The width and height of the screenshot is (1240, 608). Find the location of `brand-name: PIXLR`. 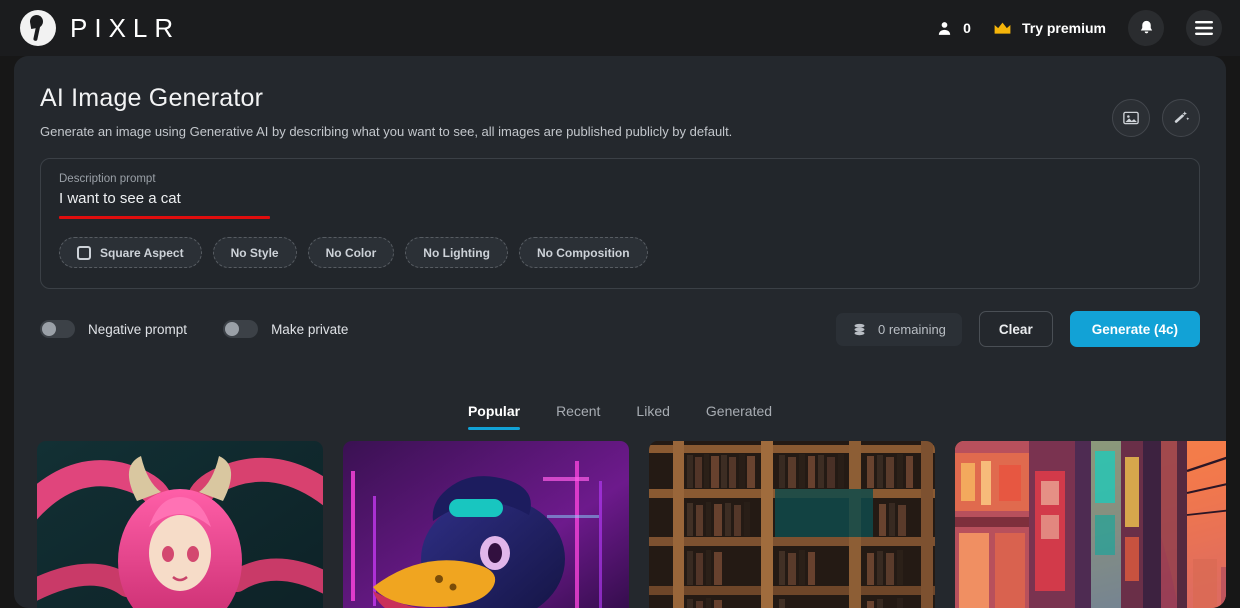

brand-name: PIXLR is located at coordinates (125, 27).